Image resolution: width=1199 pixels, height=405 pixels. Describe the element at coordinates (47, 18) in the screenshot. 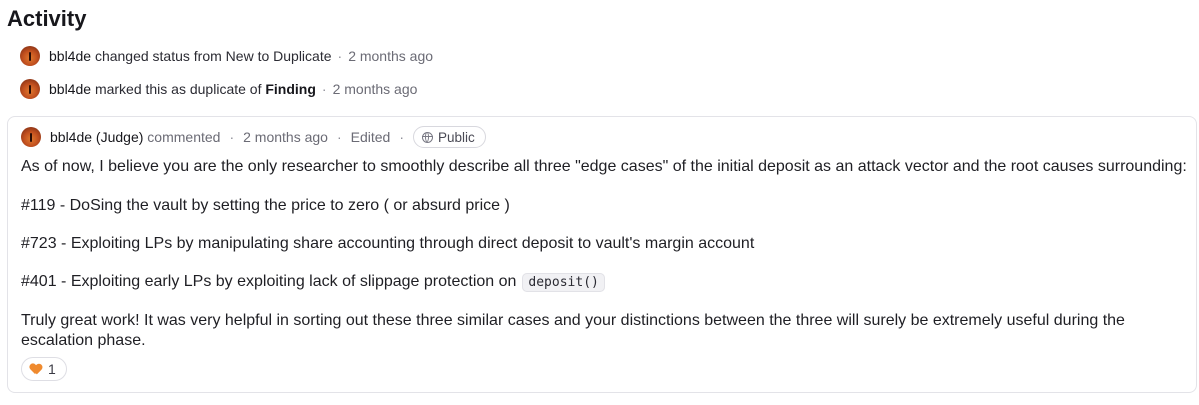

I see `page-title: Activity` at that location.